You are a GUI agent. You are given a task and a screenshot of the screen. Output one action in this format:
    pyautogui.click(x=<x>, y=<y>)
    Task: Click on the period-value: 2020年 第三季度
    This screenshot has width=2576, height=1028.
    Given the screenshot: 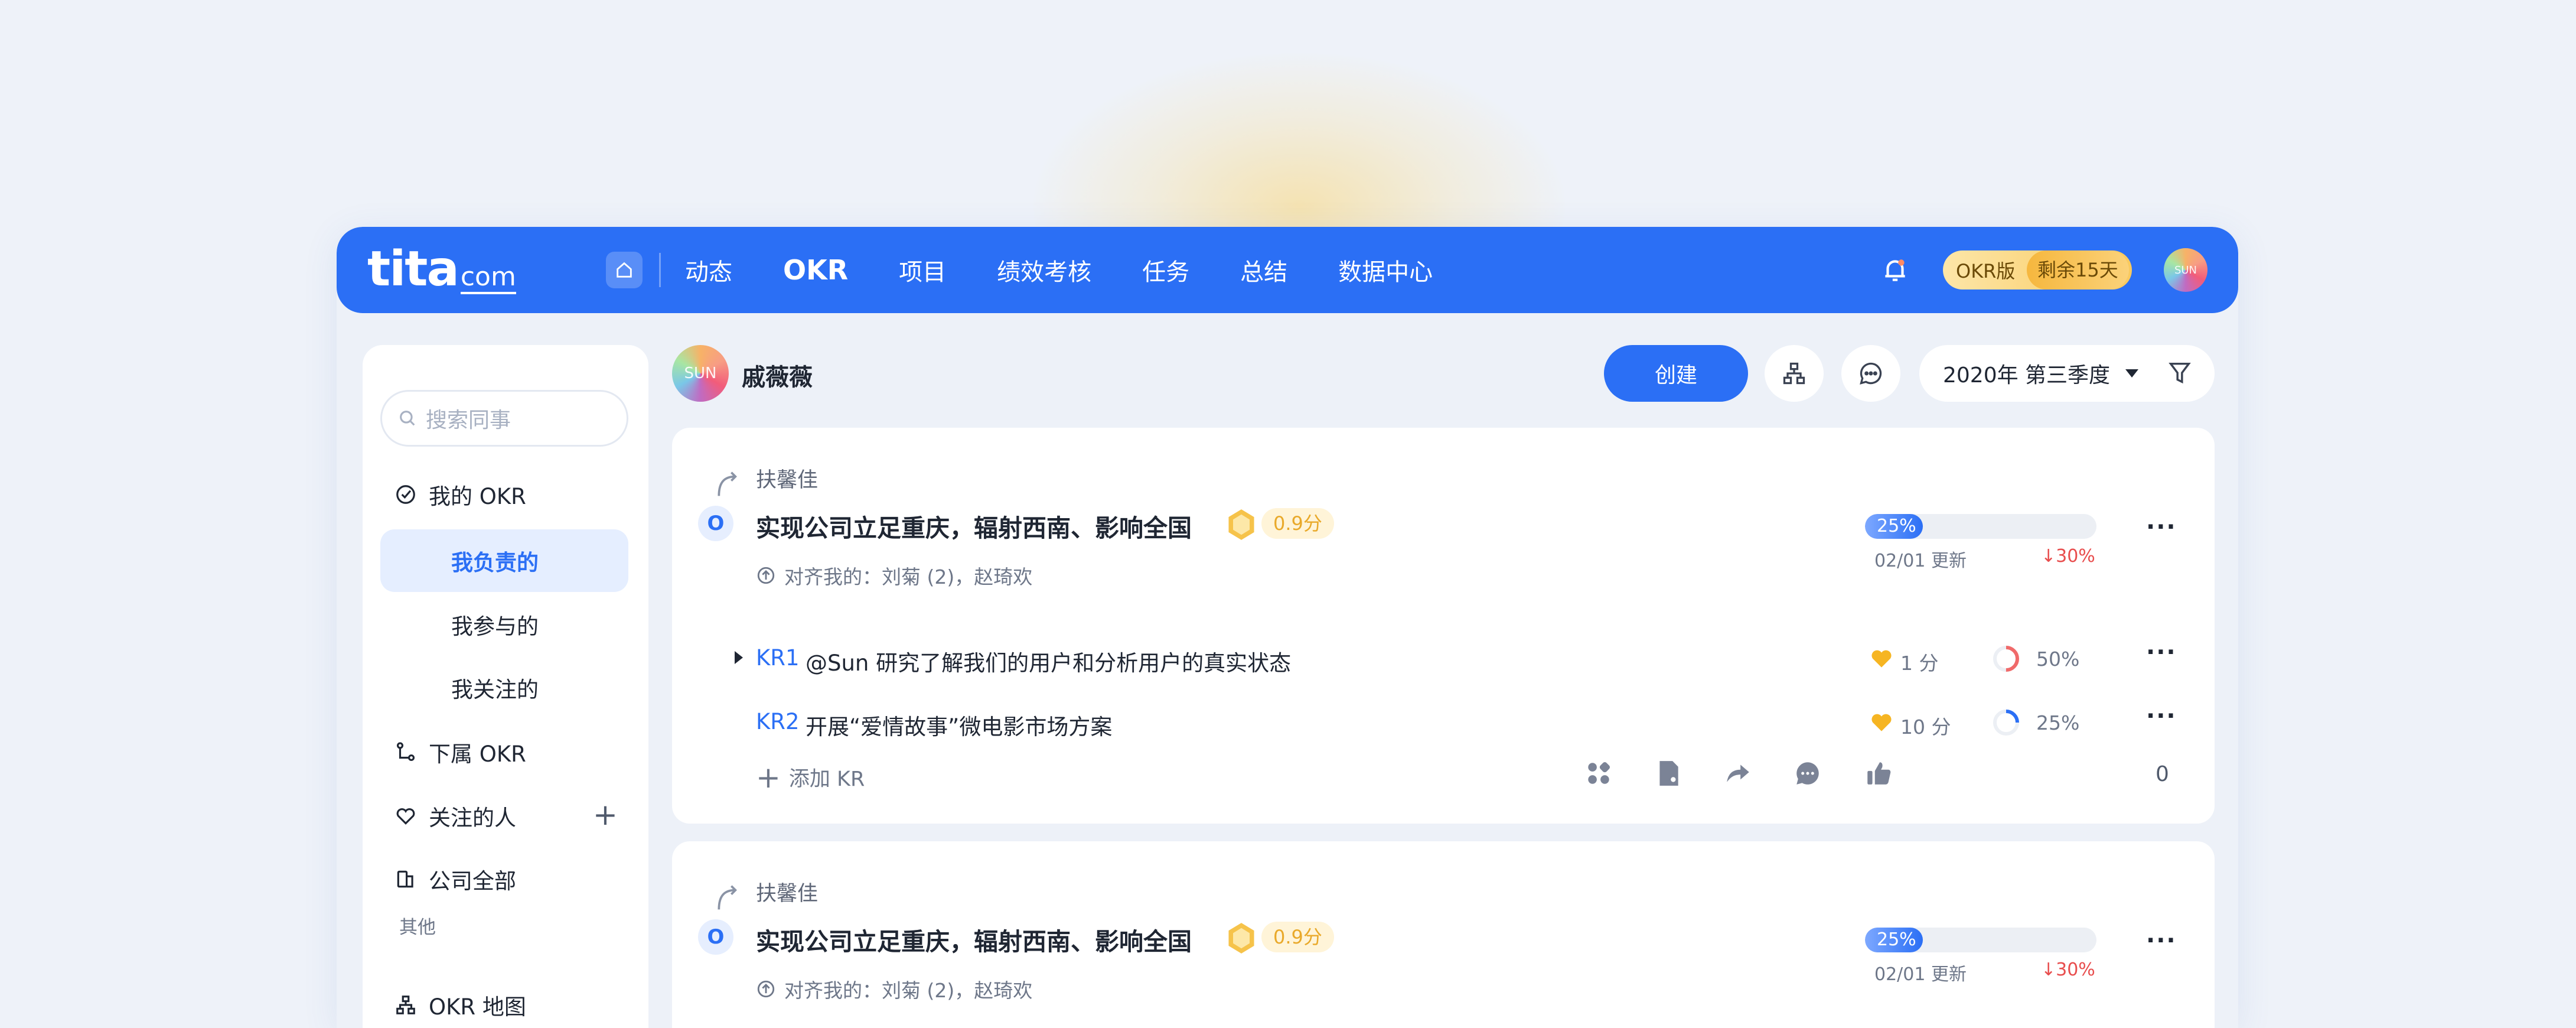 What is the action you would take?
    pyautogui.click(x=2027, y=375)
    